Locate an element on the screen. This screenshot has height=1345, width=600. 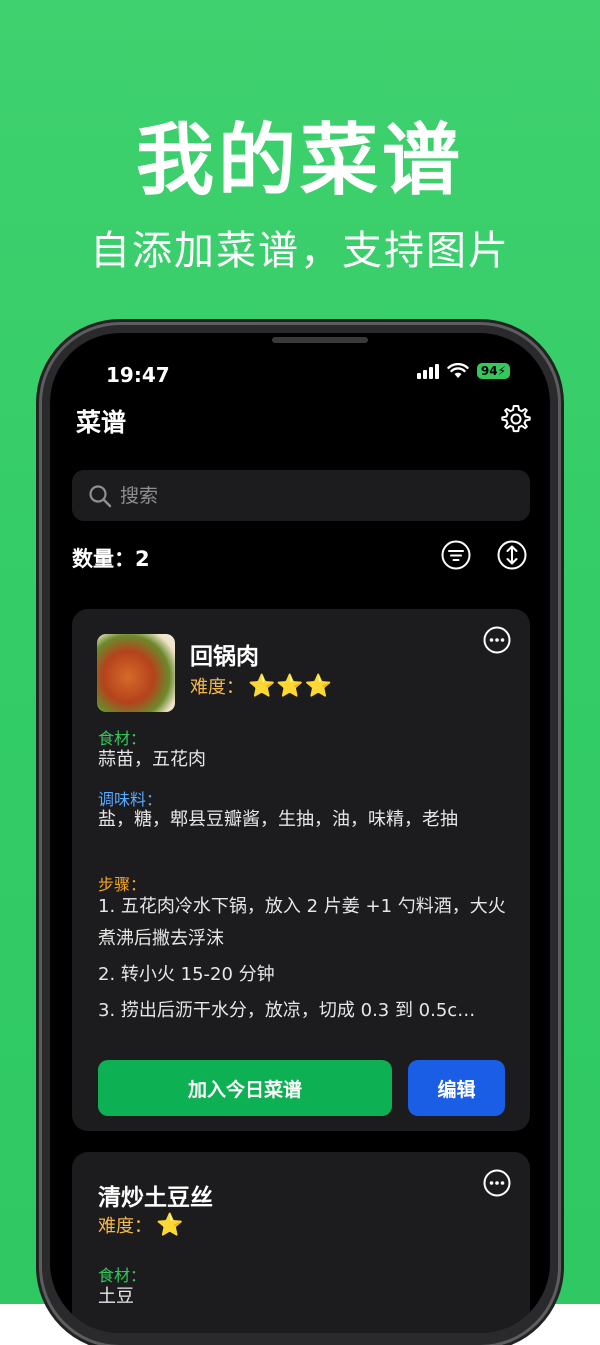
search-bar is located at coordinates (301, 495).